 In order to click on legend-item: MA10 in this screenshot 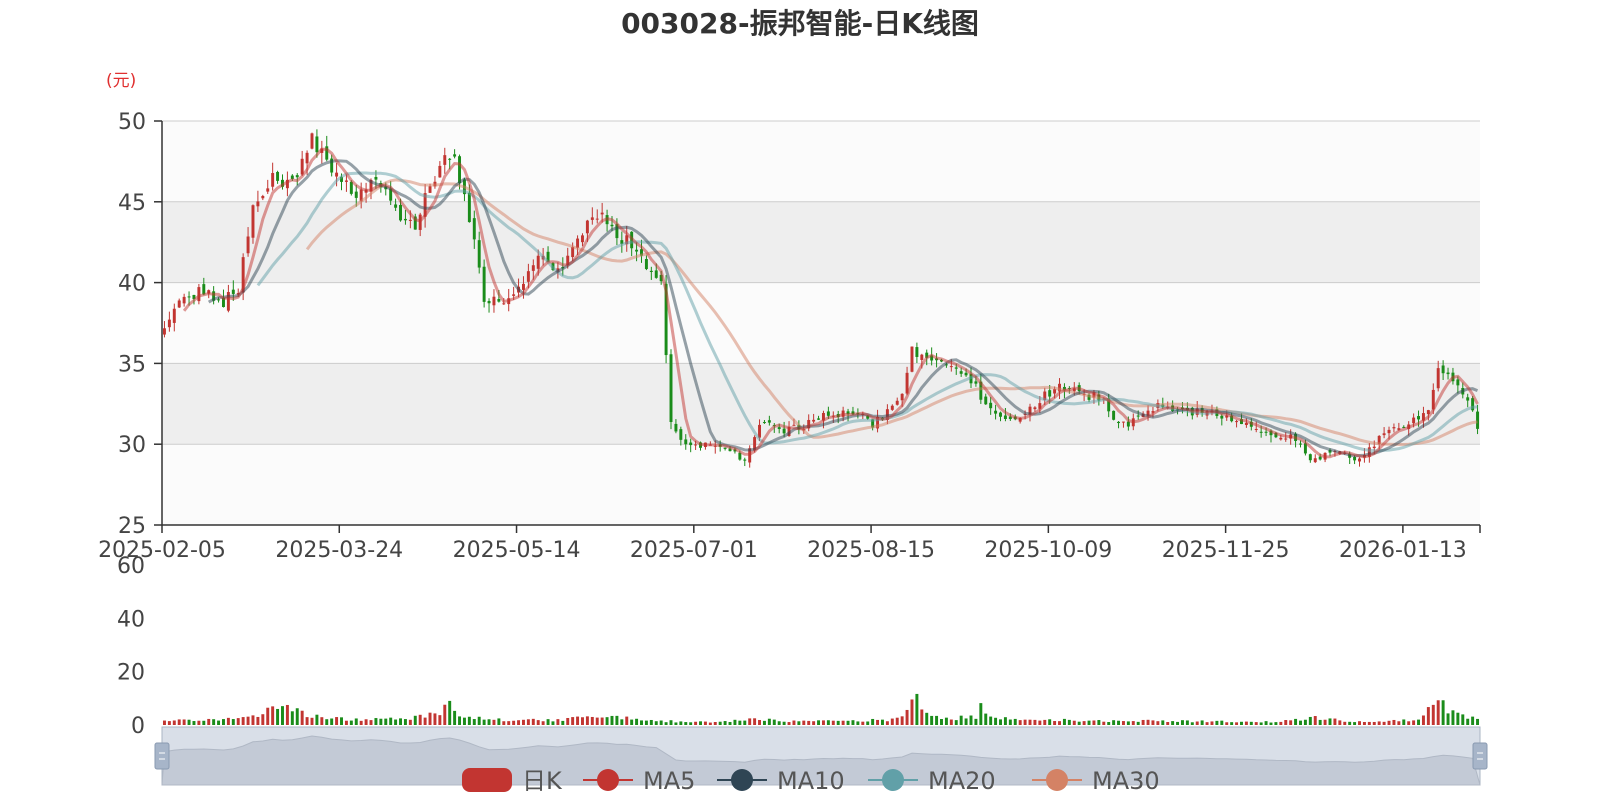, I will do `click(781, 781)`.